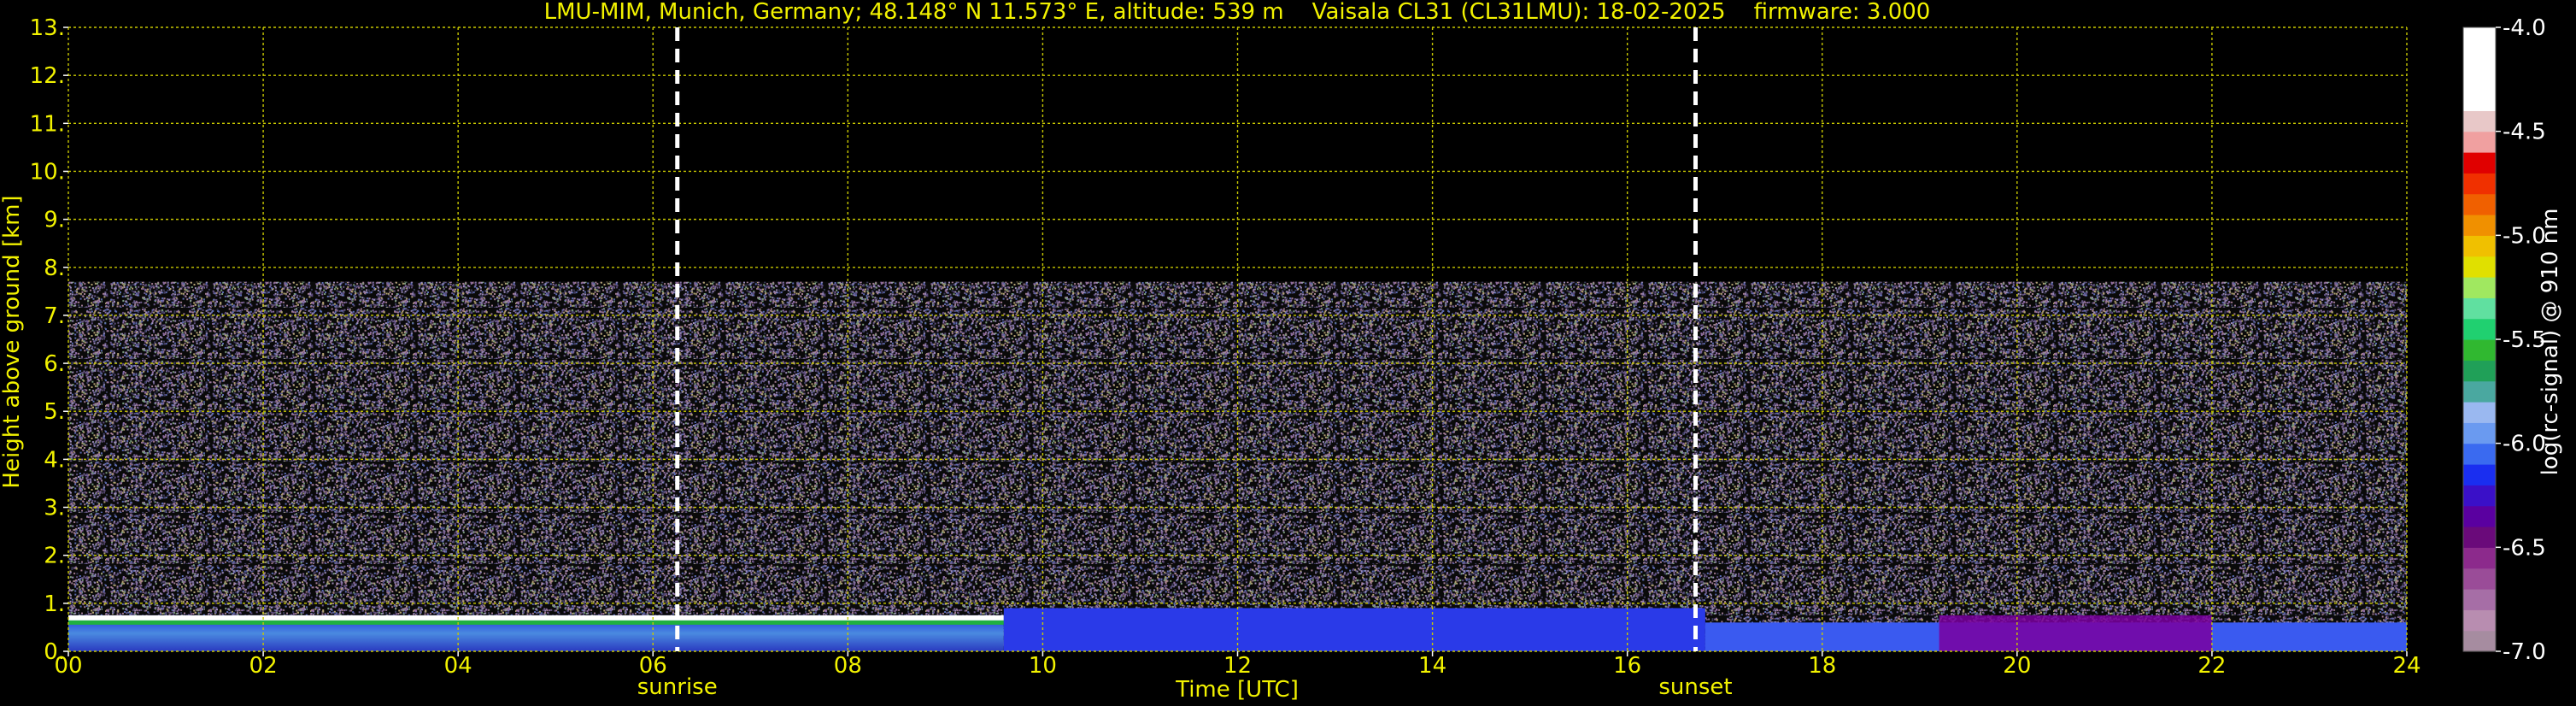 This screenshot has height=706, width=2576. I want to click on x-tick-label: 20, so click(2017, 666).